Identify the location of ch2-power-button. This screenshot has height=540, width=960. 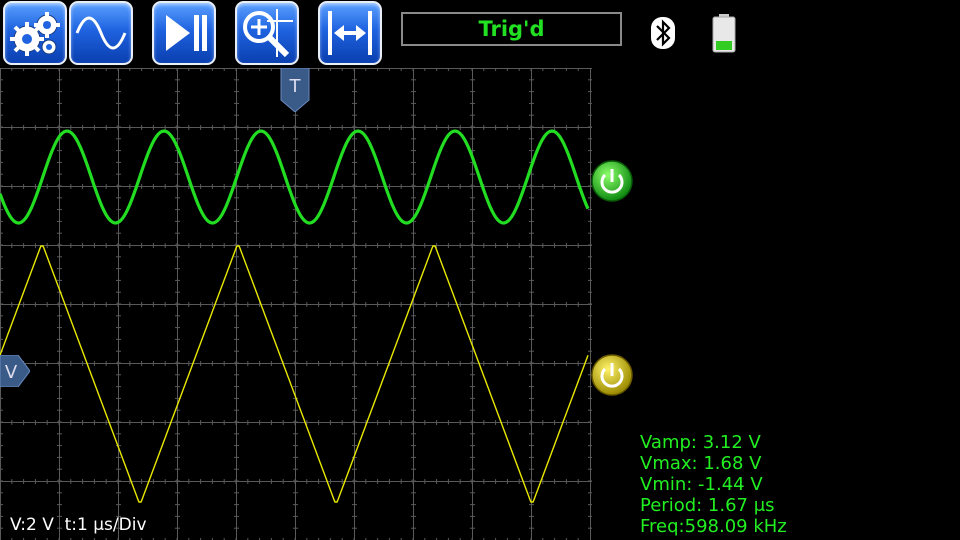
(612, 375).